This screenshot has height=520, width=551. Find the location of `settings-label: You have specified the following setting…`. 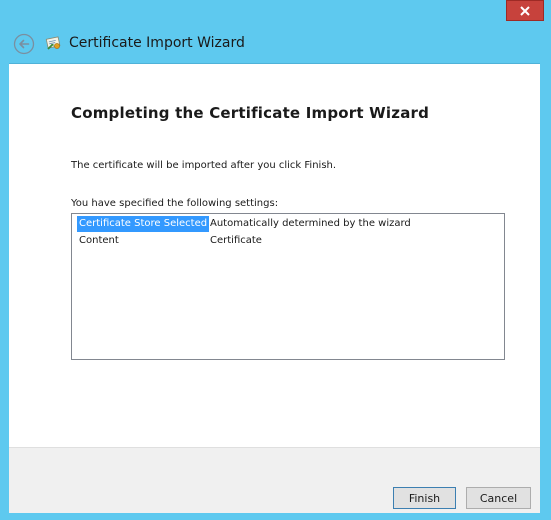

settings-label: You have specified the following setting… is located at coordinates (175, 203).